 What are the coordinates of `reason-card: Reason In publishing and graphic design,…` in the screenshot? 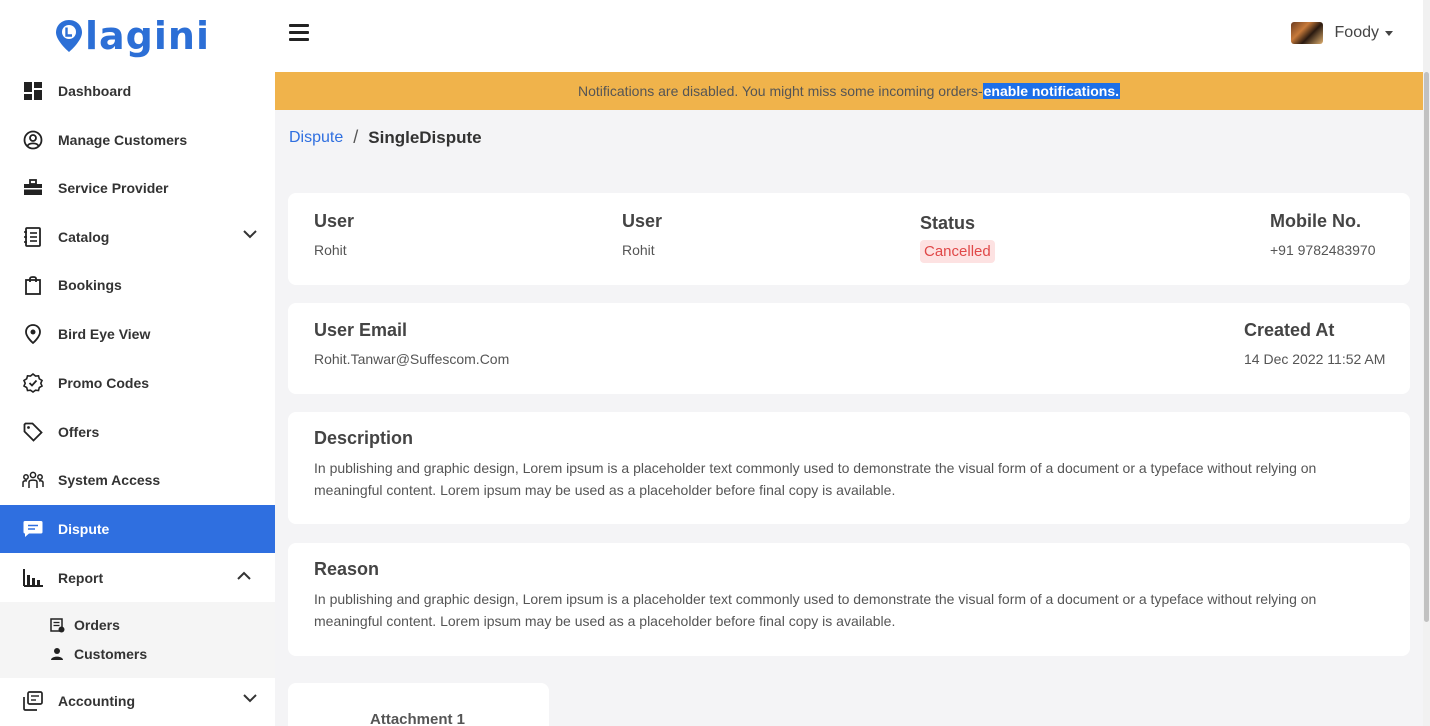 It's located at (849, 599).